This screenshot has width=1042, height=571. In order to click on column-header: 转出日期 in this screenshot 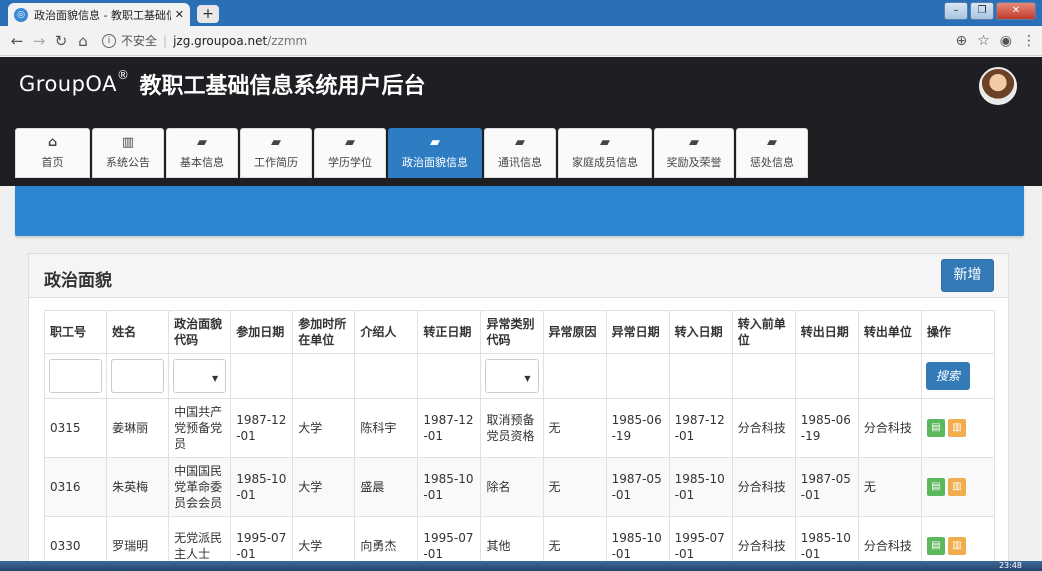, I will do `click(826, 332)`.